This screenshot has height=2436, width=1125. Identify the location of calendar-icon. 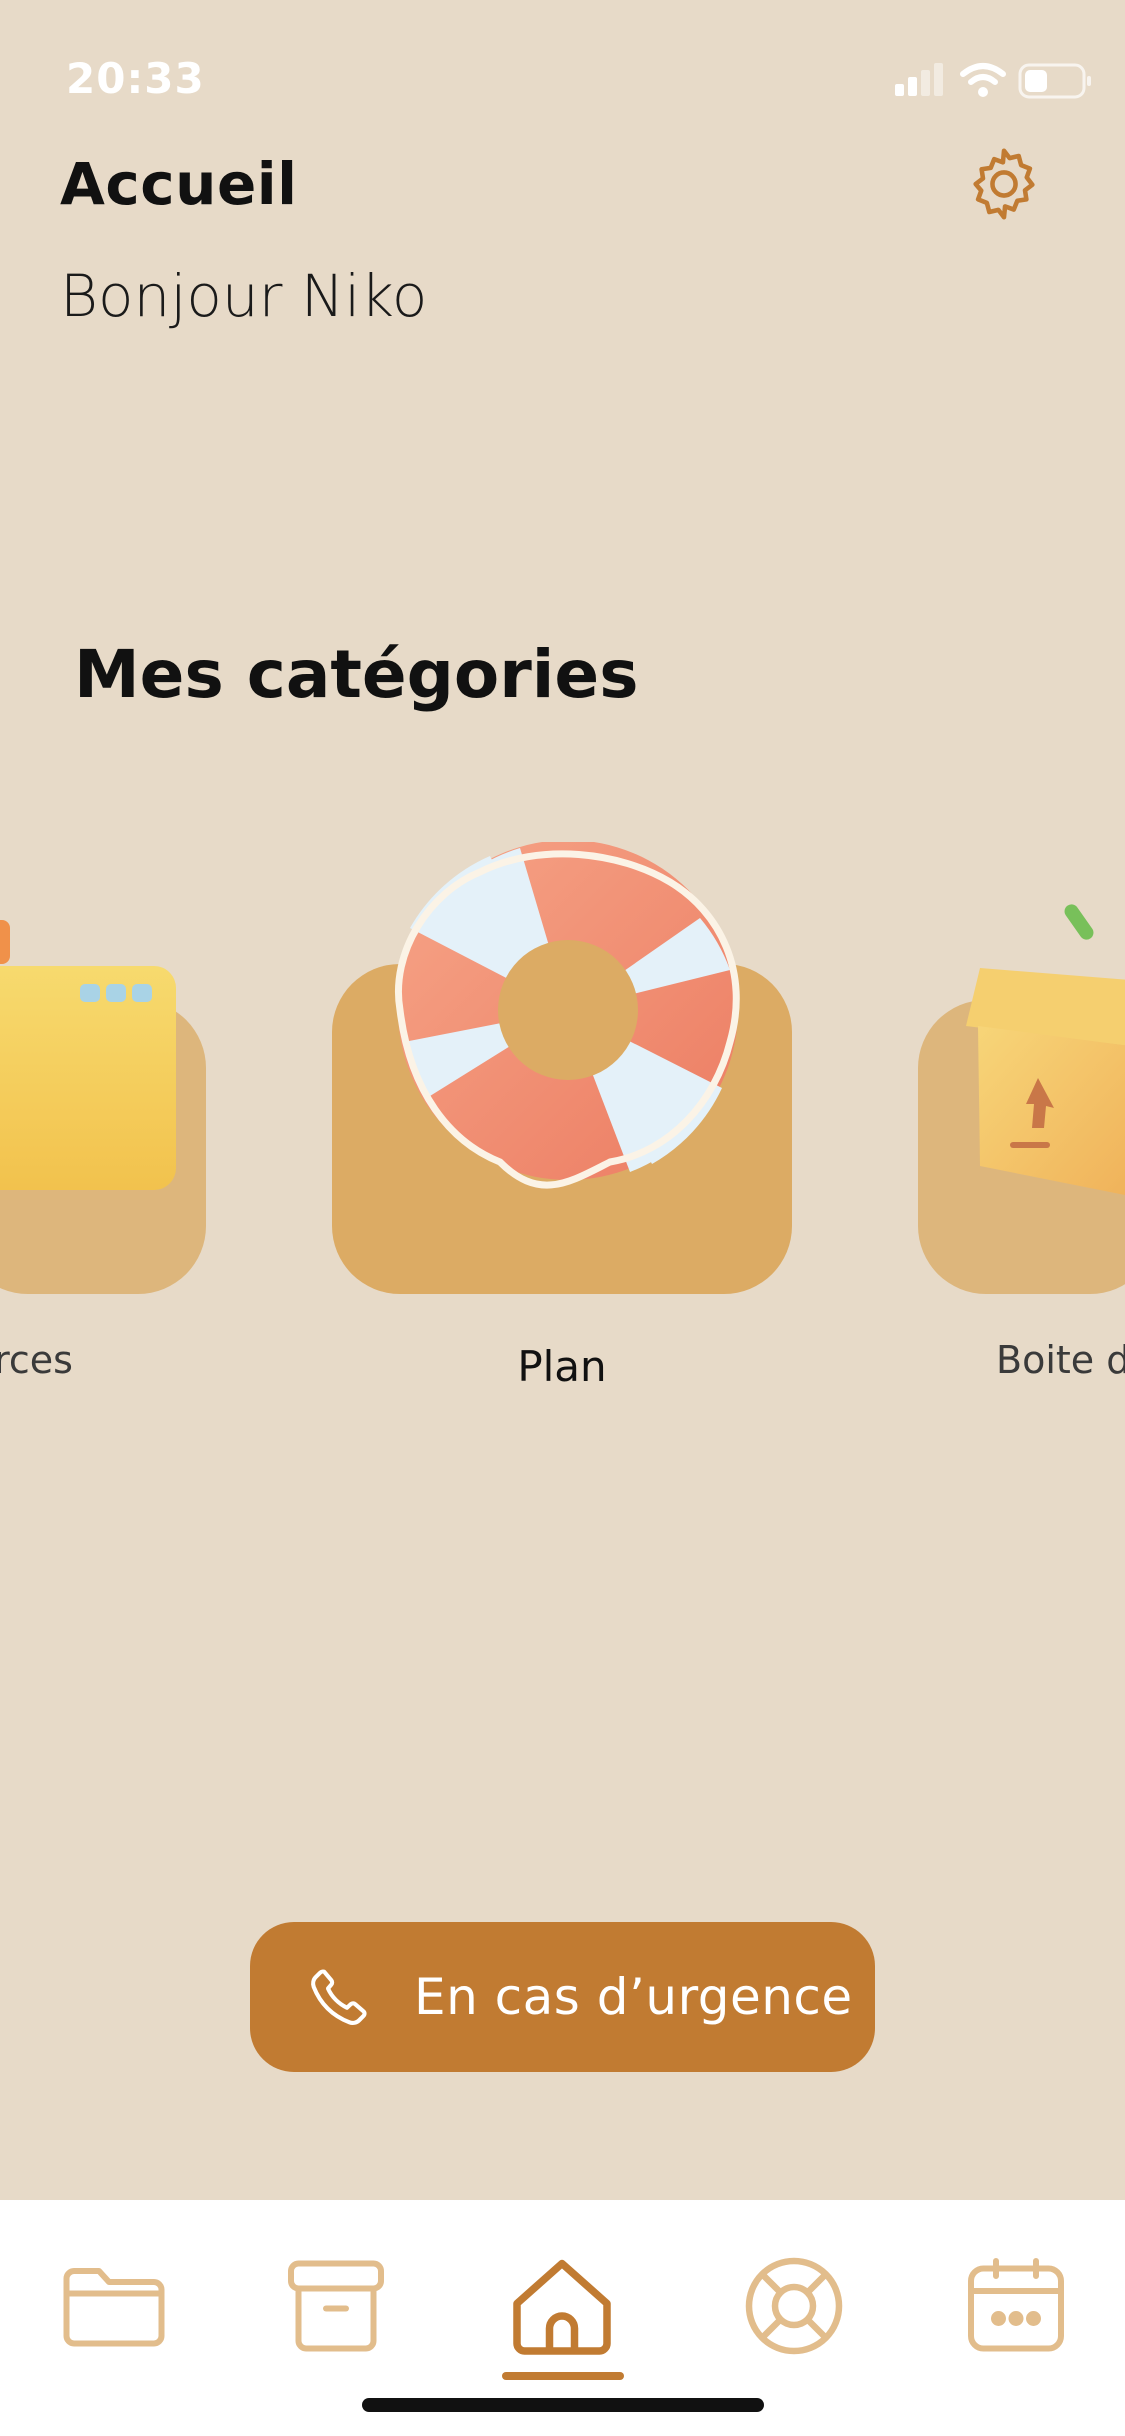
(1016, 2305).